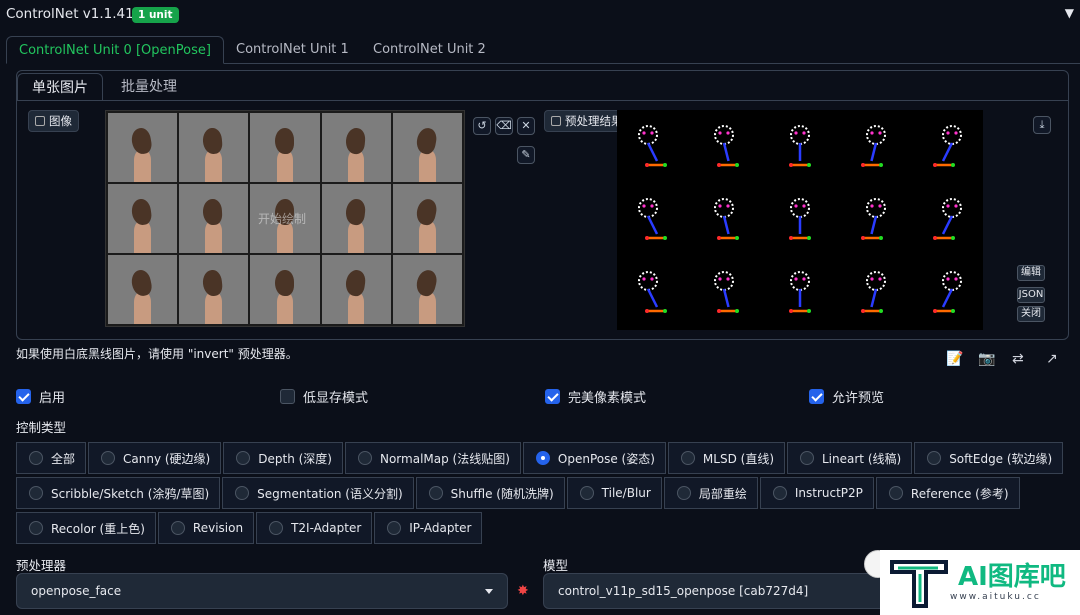 The height and width of the screenshot is (615, 1080). What do you see at coordinates (40, 121) in the screenshot?
I see `image-icon` at bounding box center [40, 121].